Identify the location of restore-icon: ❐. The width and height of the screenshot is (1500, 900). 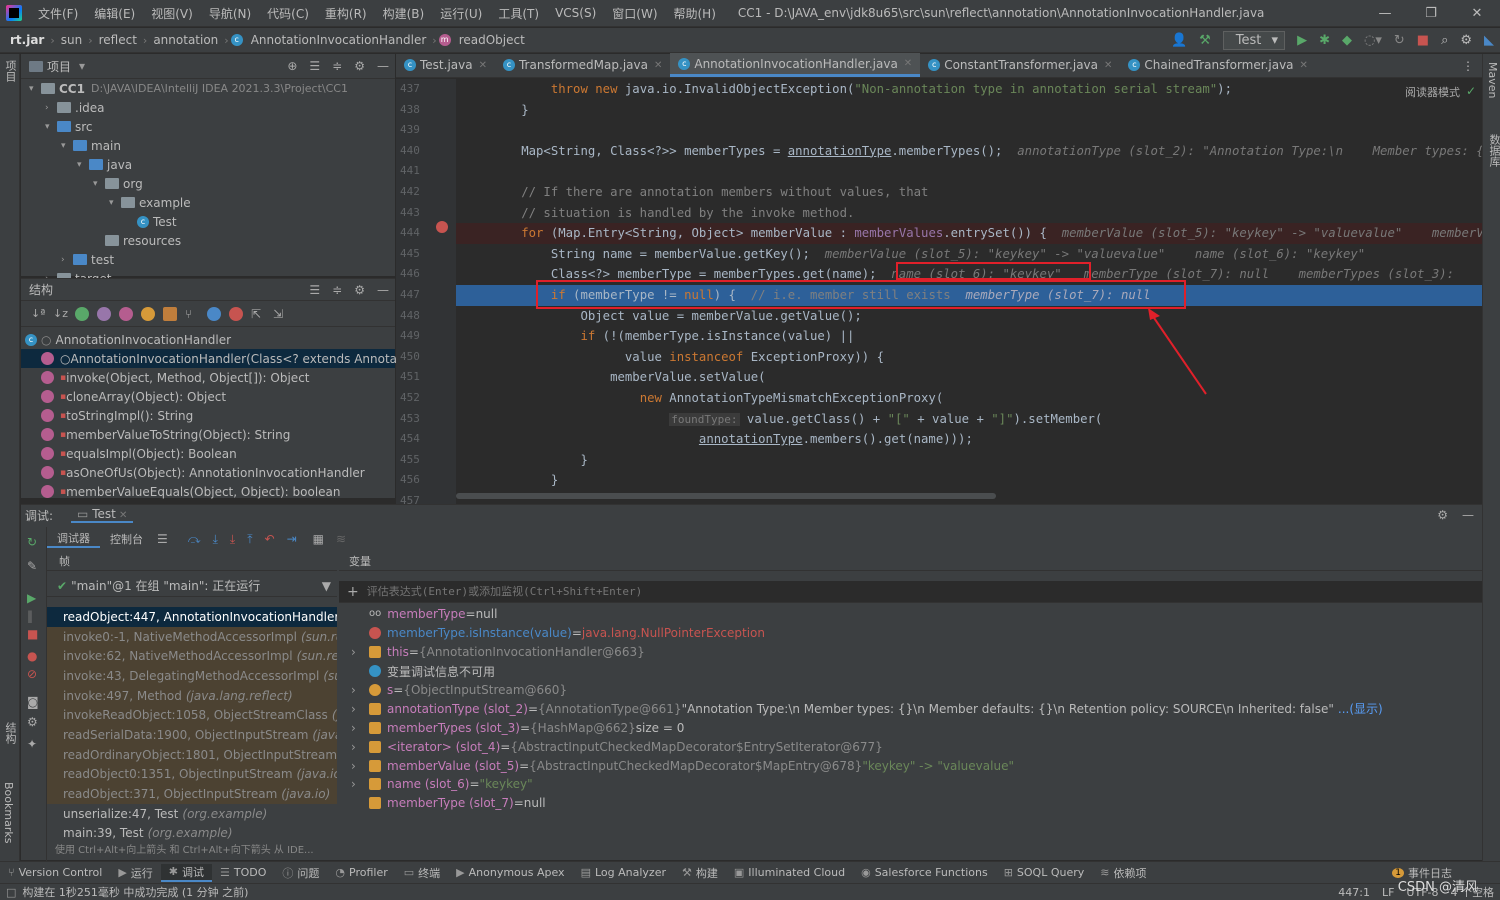
(1431, 13).